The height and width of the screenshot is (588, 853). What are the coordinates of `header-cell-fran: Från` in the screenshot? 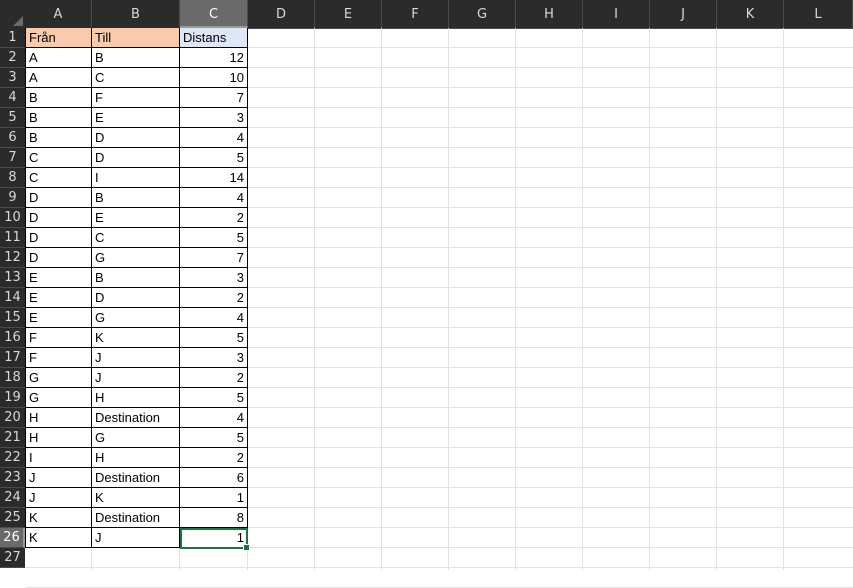 It's located at (58, 38).